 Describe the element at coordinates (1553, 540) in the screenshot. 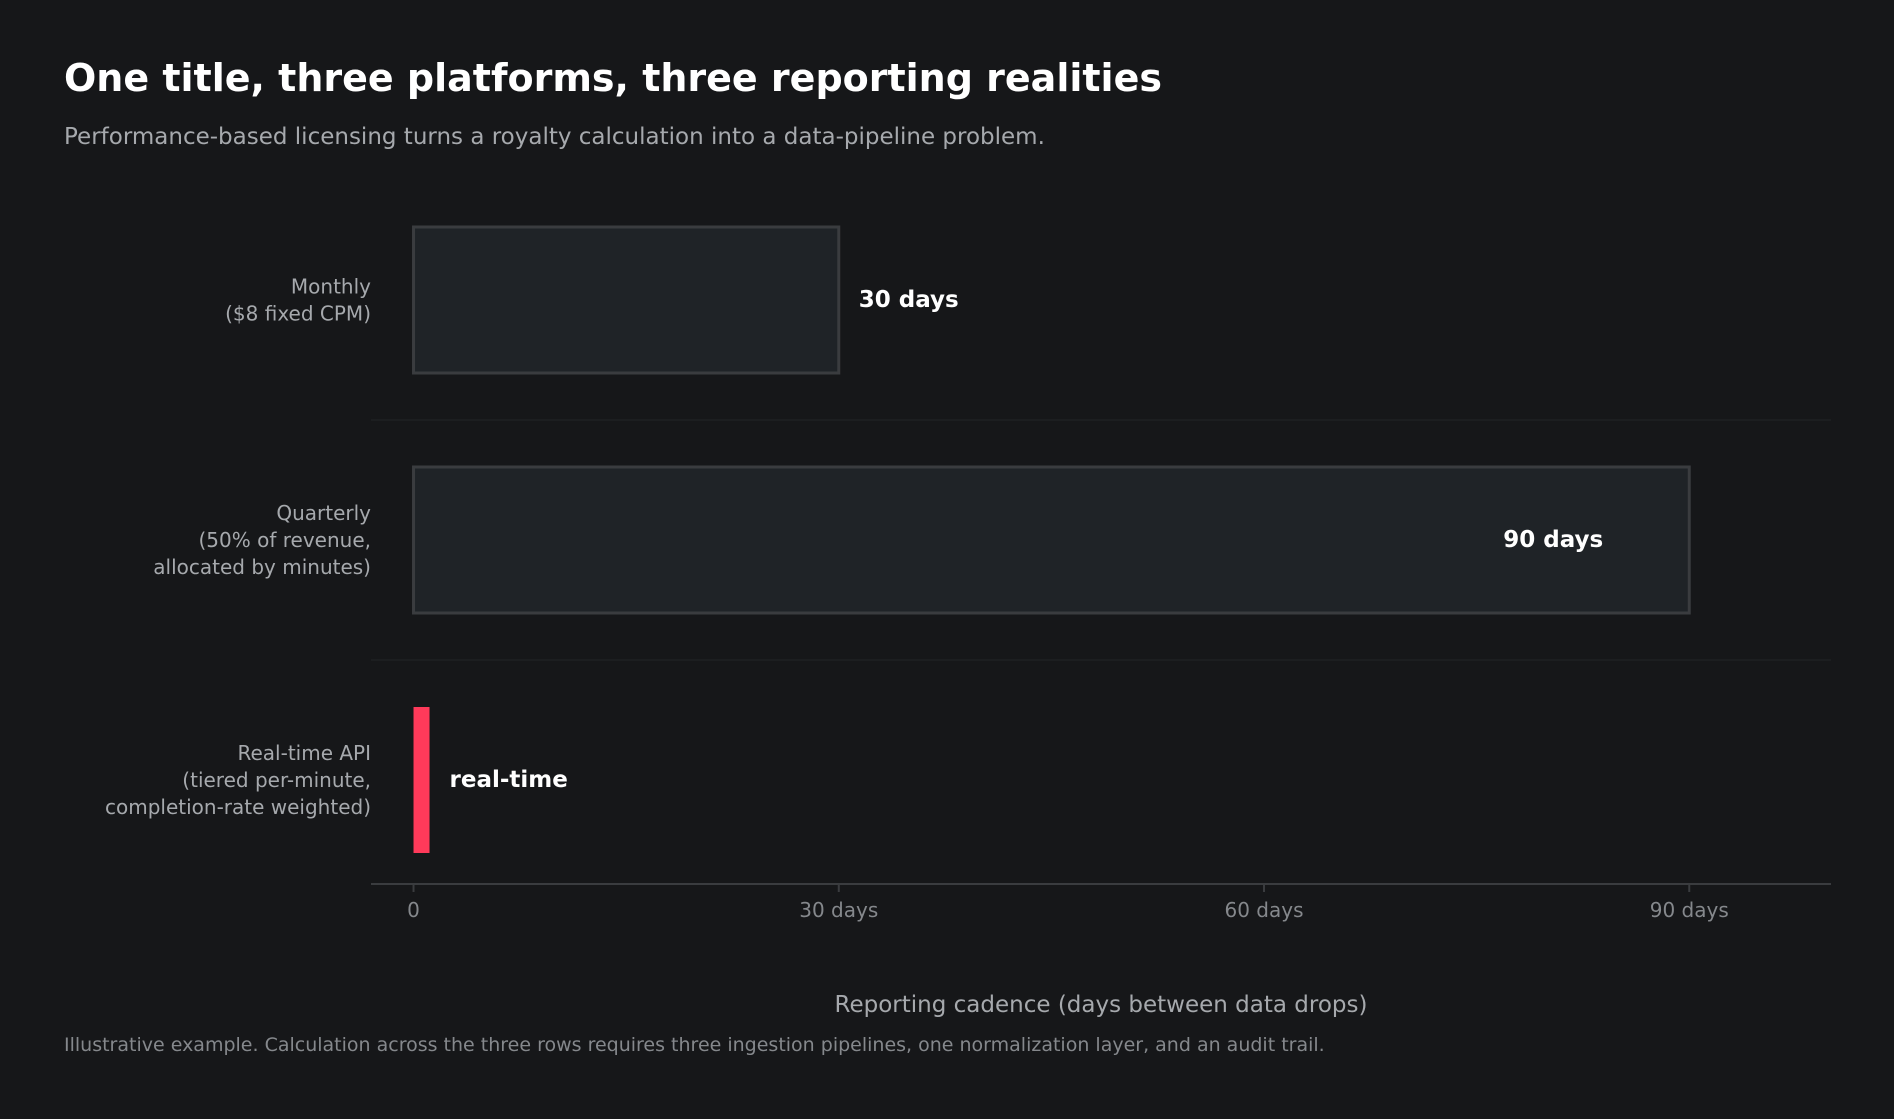

I see `data-label-1: 90 days` at that location.